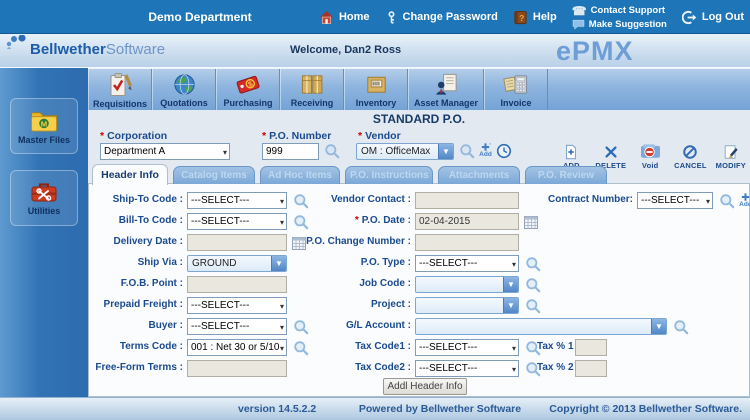  What do you see at coordinates (151, 346) in the screenshot?
I see `terms-code-label: Terms Code :` at bounding box center [151, 346].